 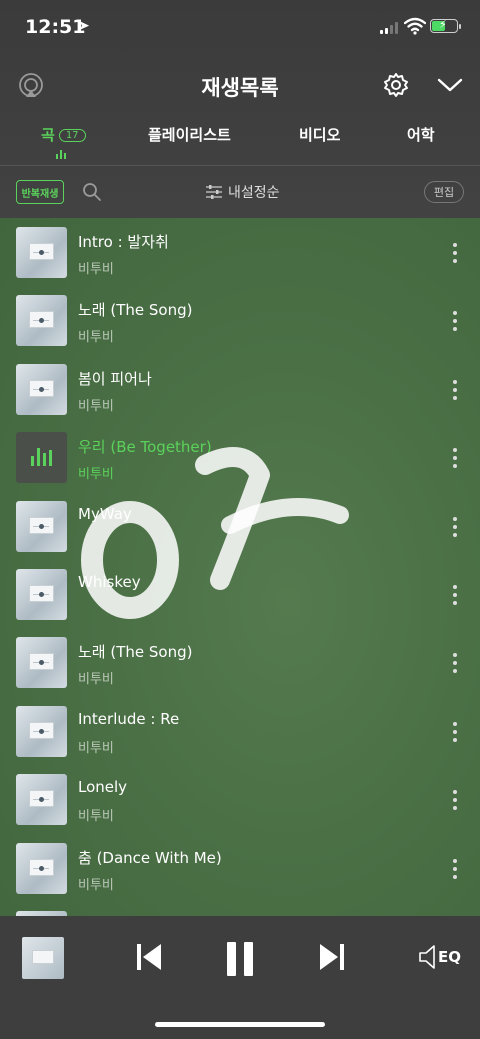 What do you see at coordinates (332, 957) in the screenshot?
I see `next-track-icon` at bounding box center [332, 957].